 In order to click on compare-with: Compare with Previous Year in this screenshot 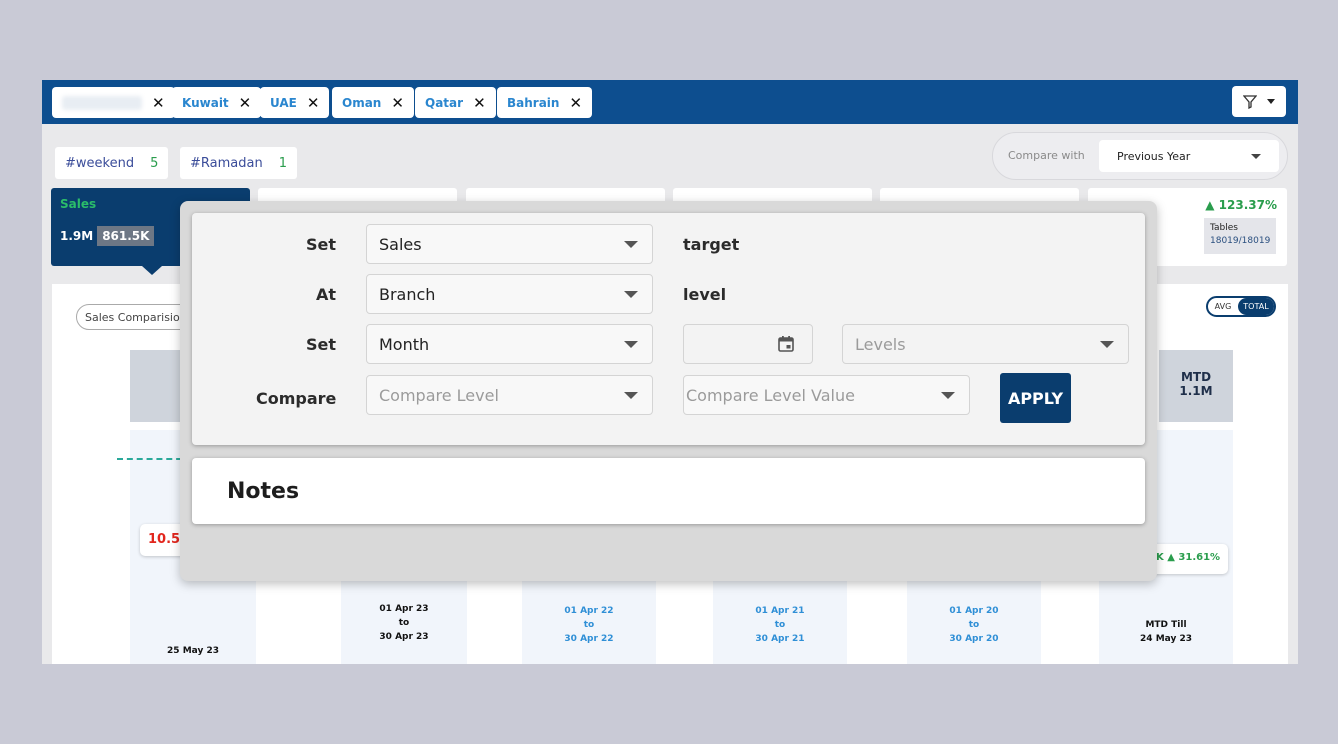, I will do `click(1140, 156)`.